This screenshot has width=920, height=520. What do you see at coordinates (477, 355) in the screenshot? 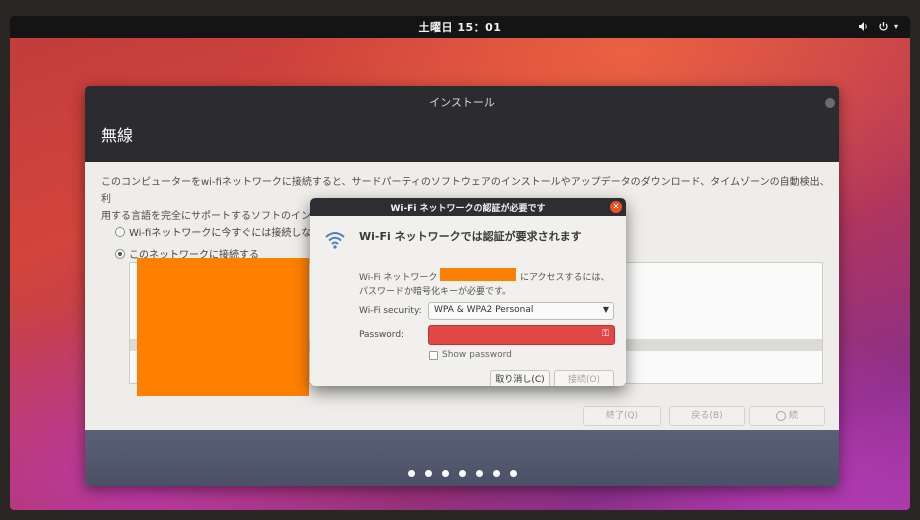
I see `show-password-label: Show password` at bounding box center [477, 355].